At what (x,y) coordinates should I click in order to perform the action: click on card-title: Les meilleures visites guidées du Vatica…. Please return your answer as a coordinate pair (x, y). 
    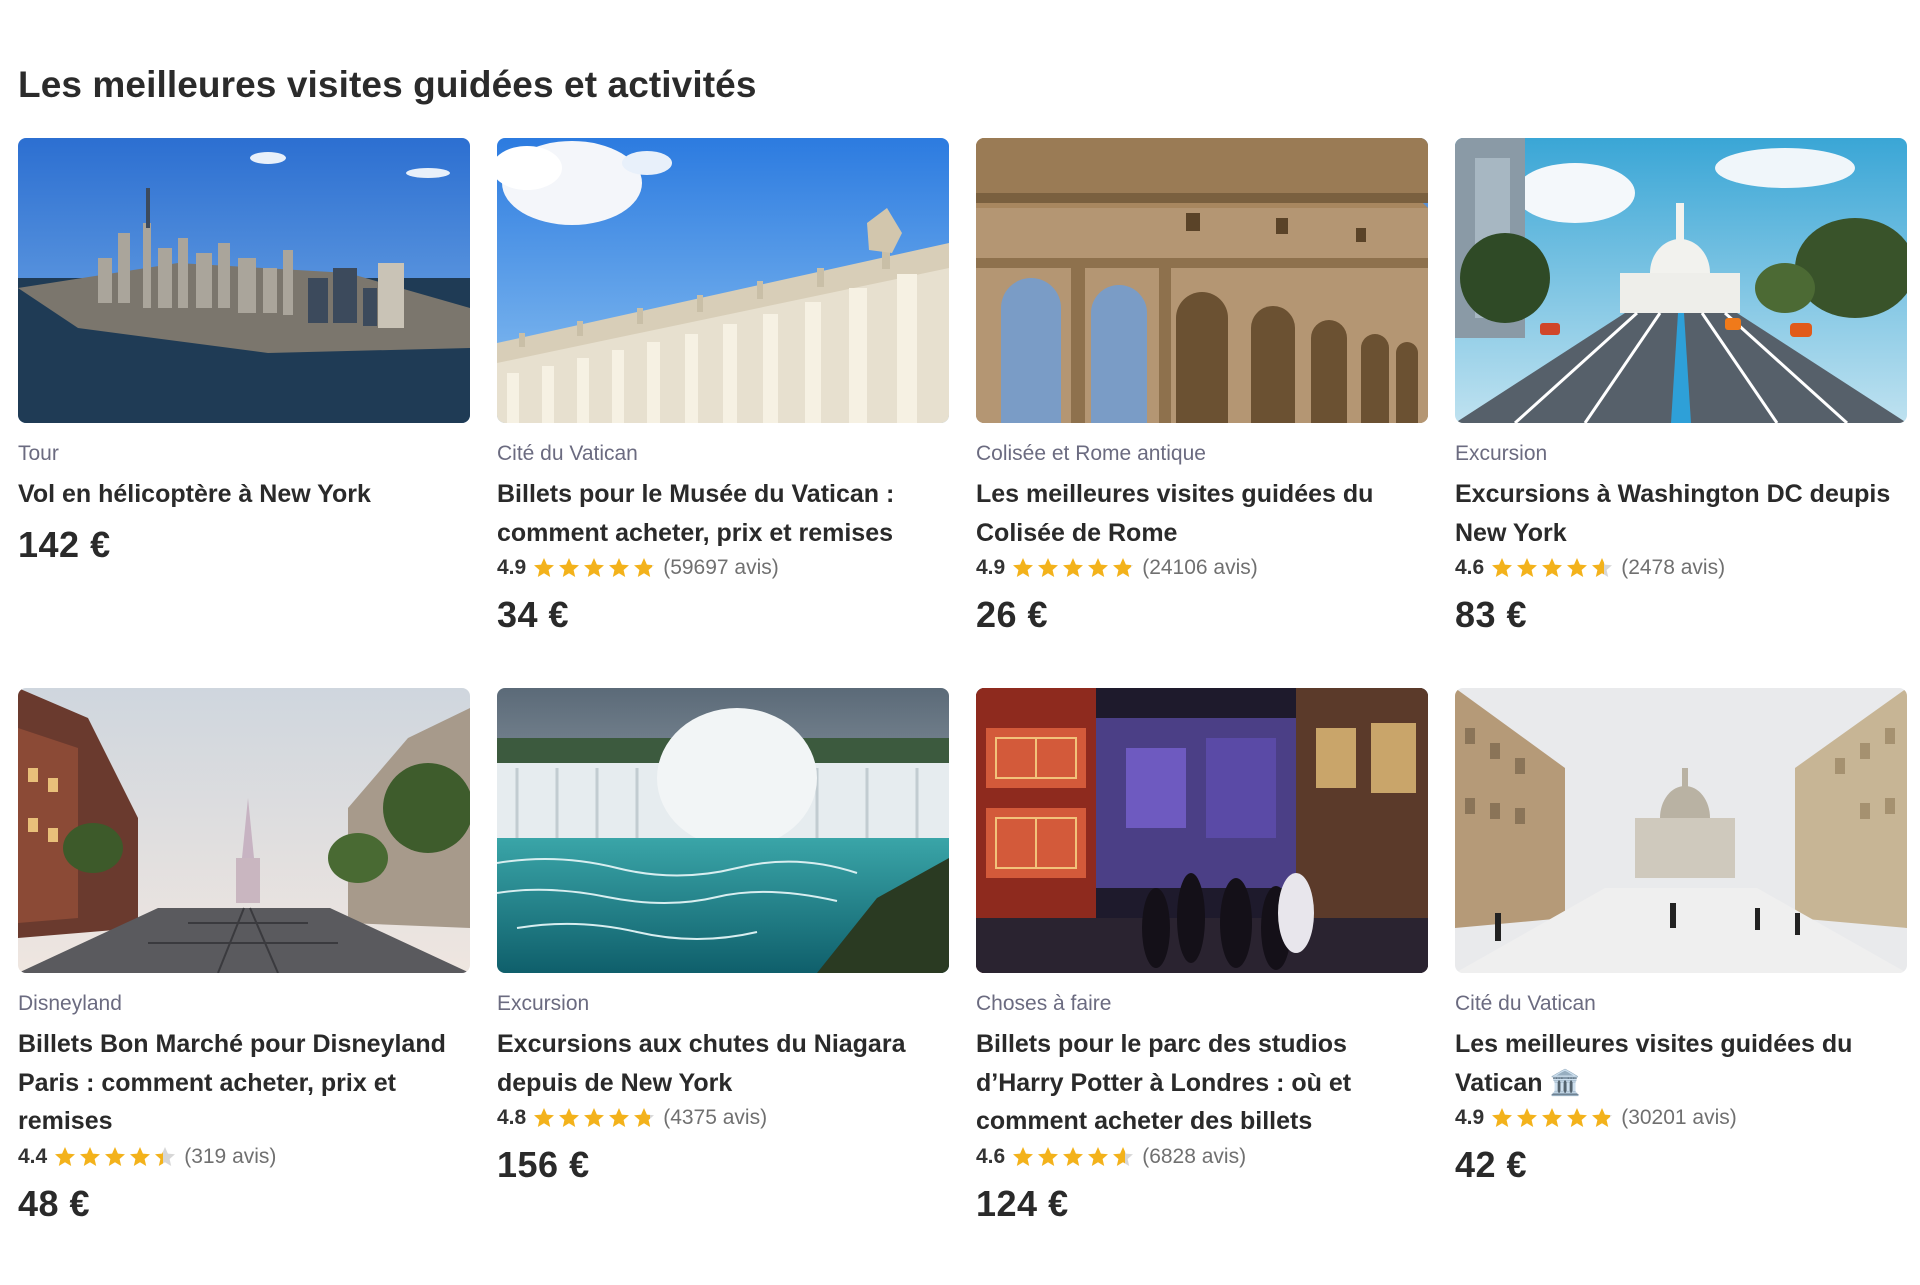
    Looking at the image, I should click on (1681, 1063).